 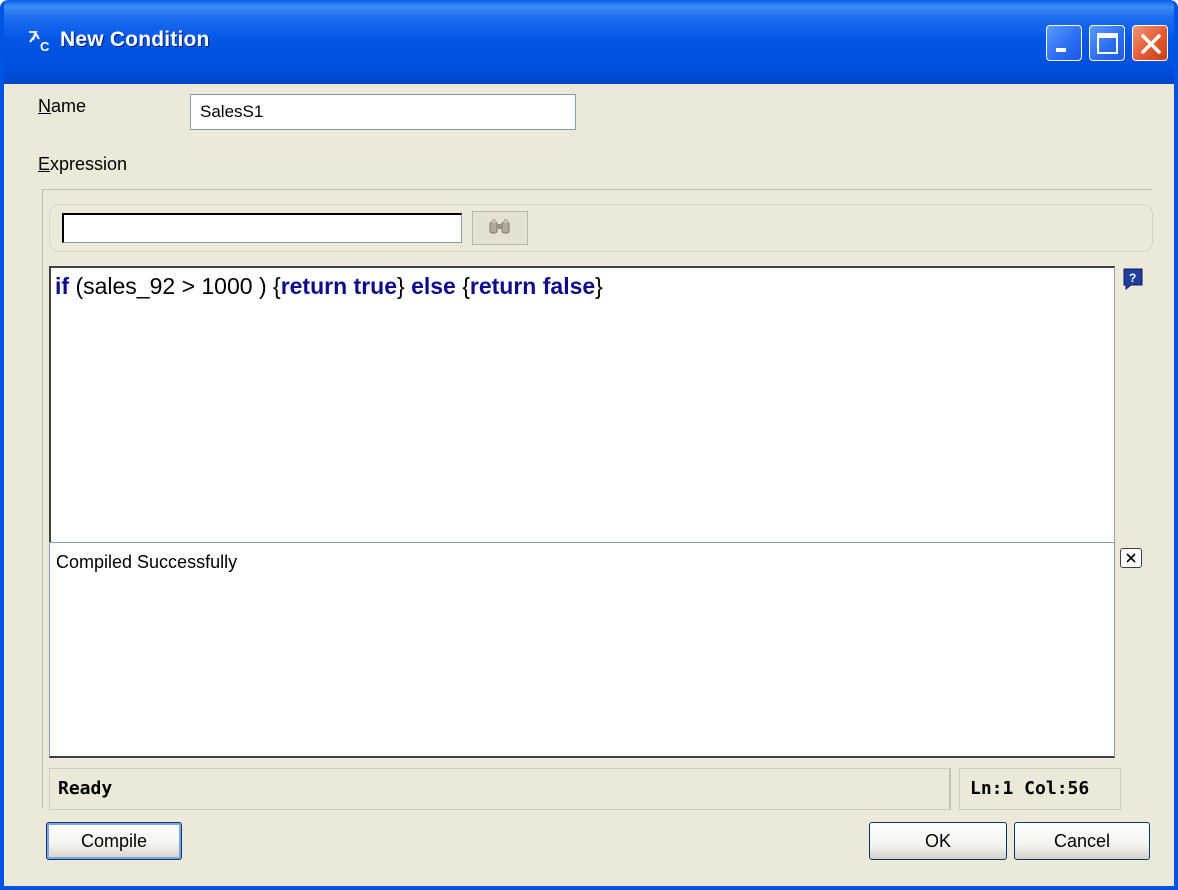 I want to click on expression-label: Expression, so click(x=83, y=164).